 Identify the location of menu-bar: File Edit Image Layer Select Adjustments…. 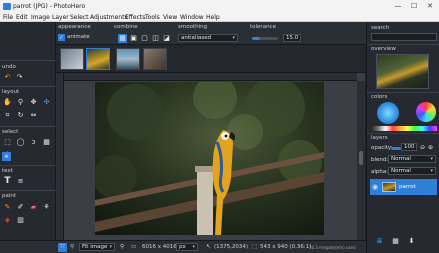
(219, 17).